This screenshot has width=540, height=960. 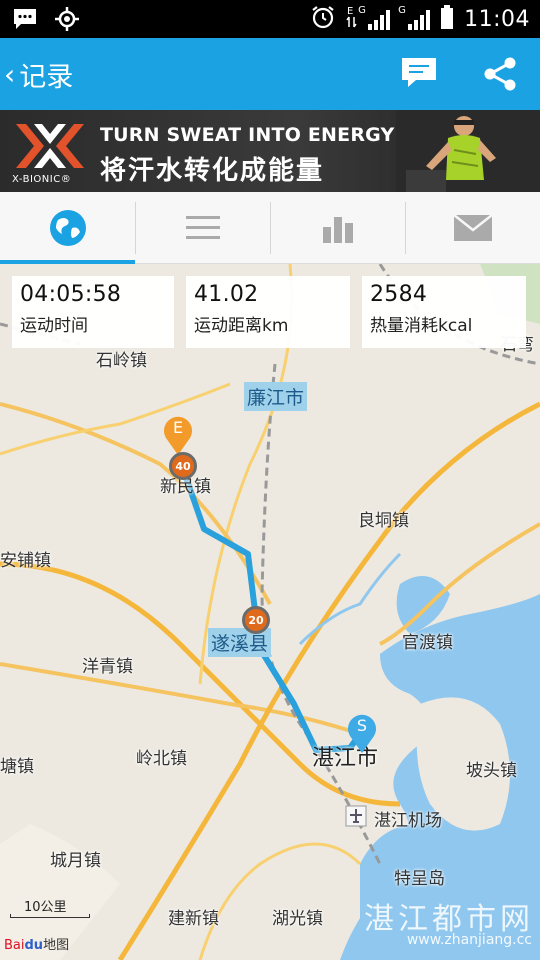 I want to click on tab-chart, so click(x=337, y=227).